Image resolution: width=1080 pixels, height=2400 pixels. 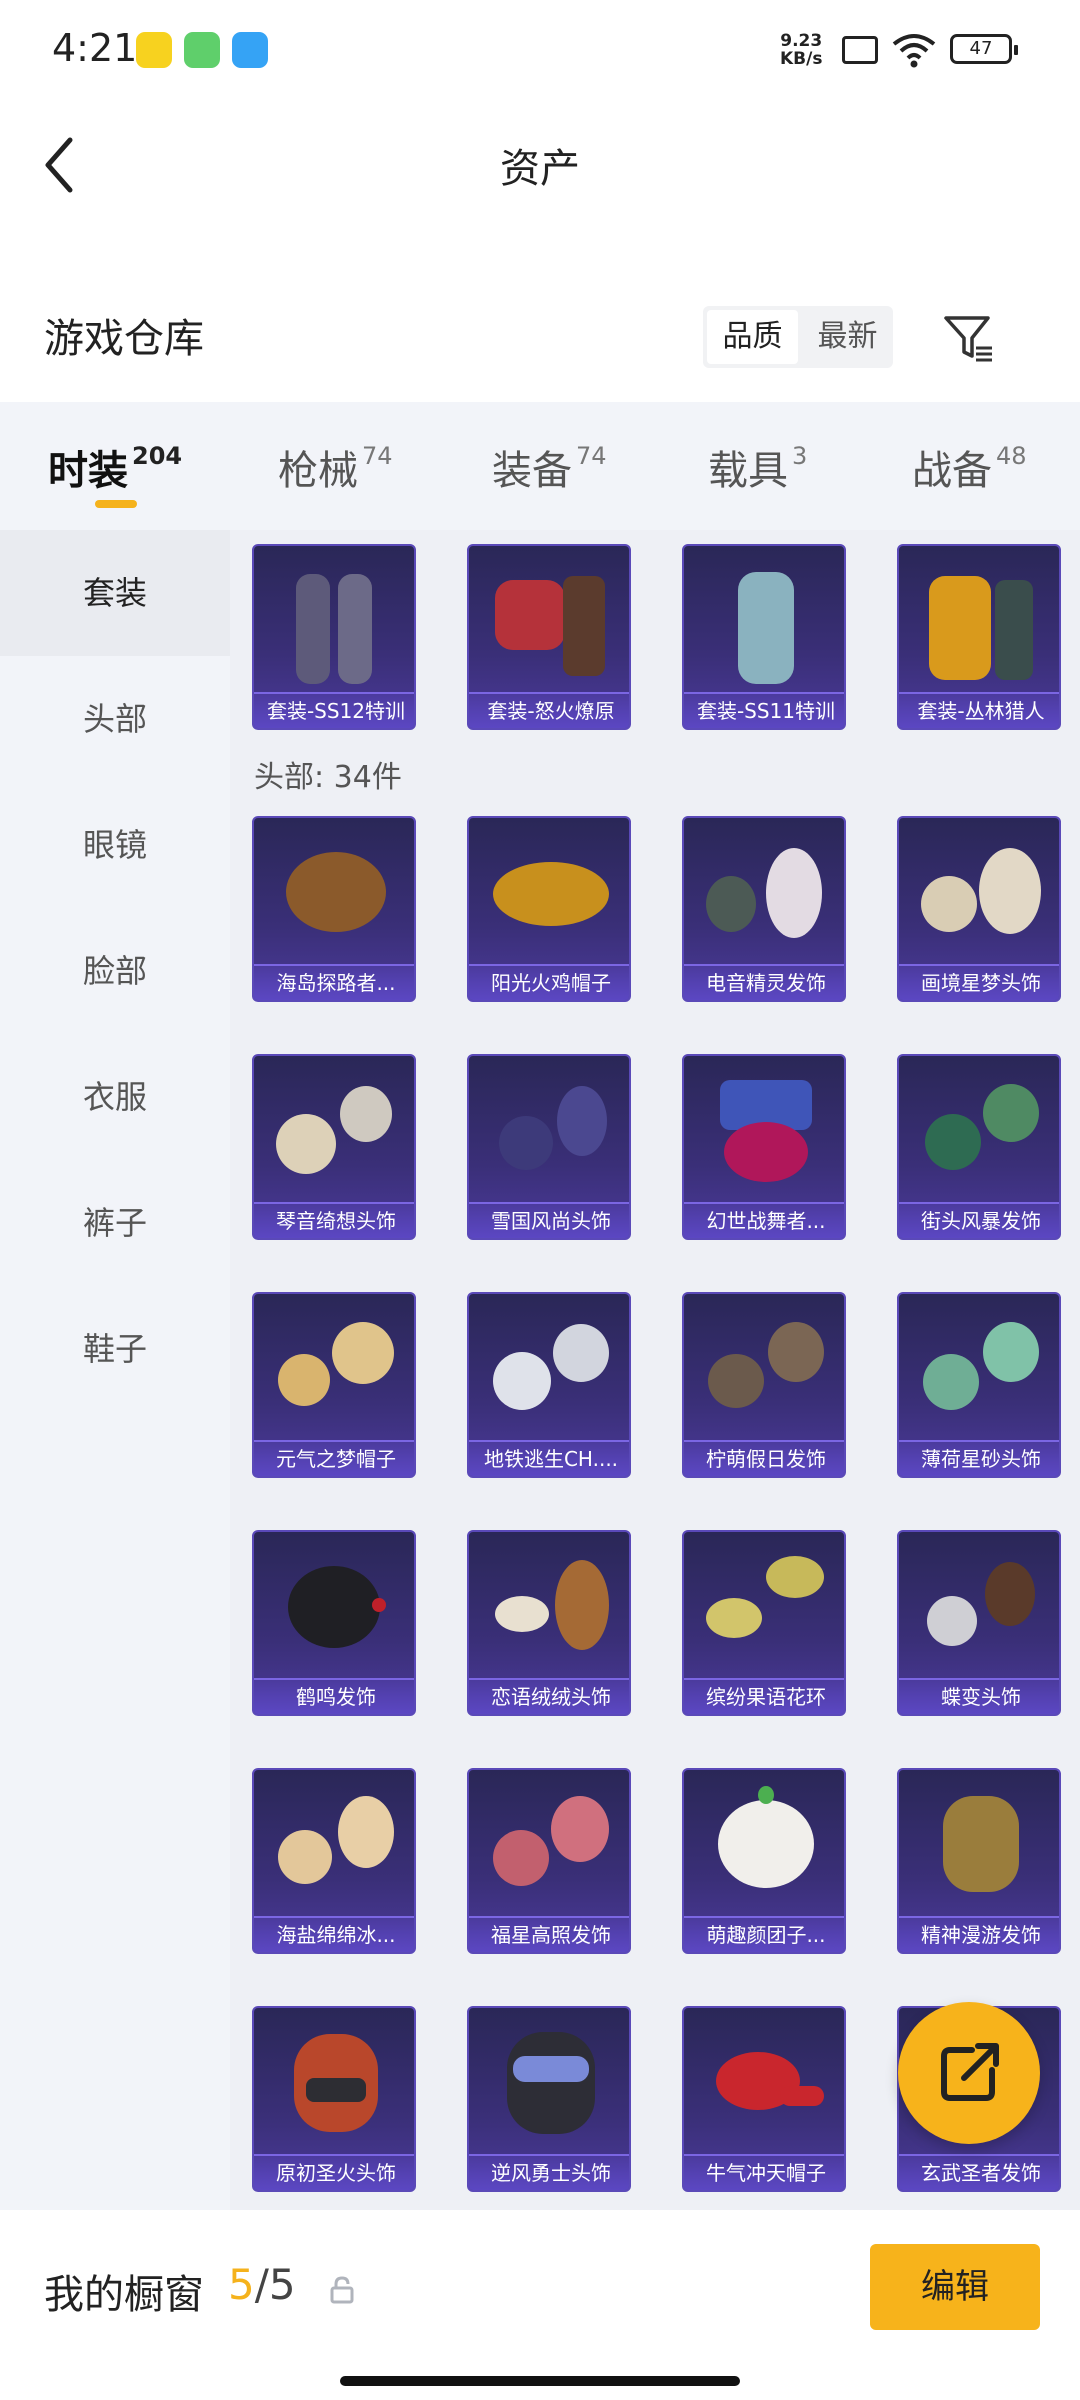 What do you see at coordinates (116, 504) in the screenshot?
I see `active-tab-indicator` at bounding box center [116, 504].